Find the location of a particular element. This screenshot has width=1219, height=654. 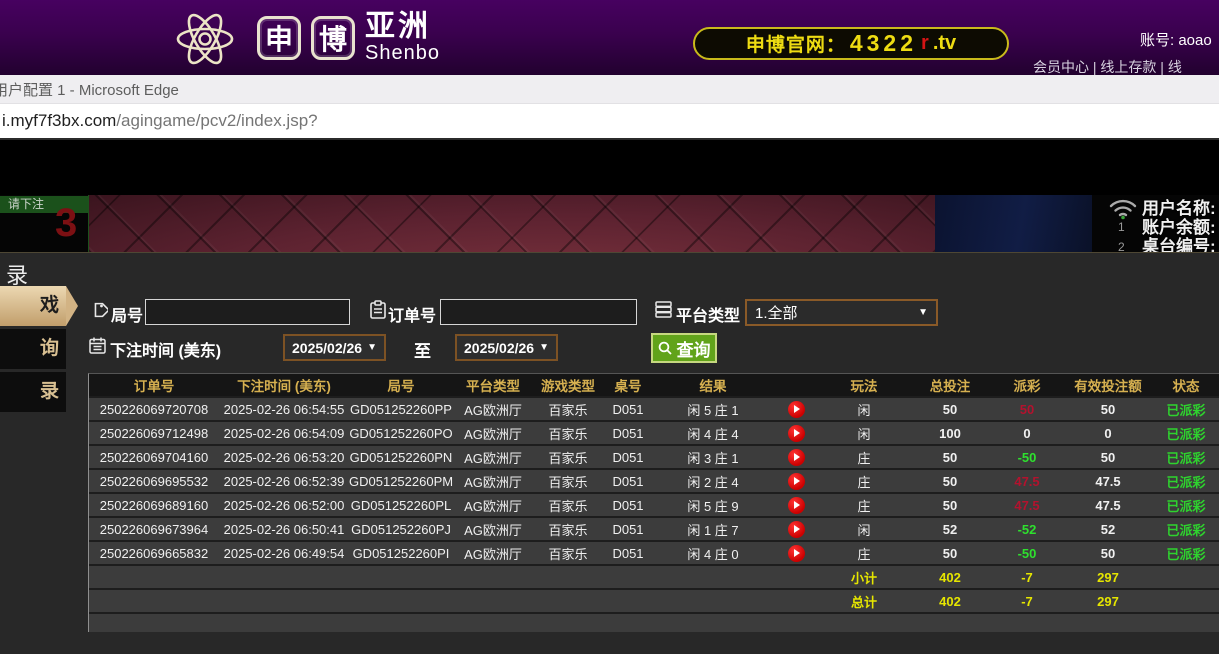

round-number-input is located at coordinates (247, 312).